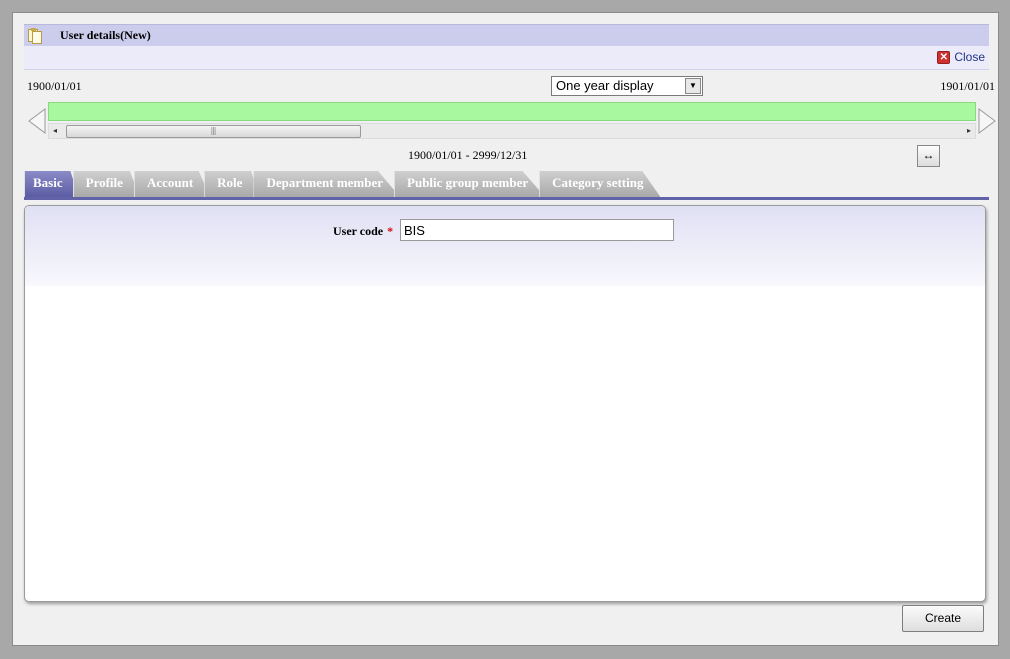 Image resolution: width=1010 pixels, height=659 pixels. What do you see at coordinates (55, 130) in the screenshot?
I see `scroll-left-icon: ◂` at bounding box center [55, 130].